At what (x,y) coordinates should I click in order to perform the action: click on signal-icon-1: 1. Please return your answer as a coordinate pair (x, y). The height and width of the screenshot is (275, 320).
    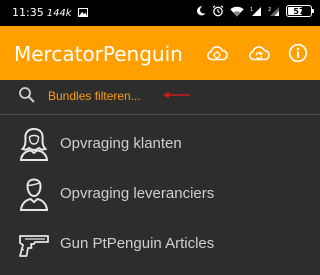
    Looking at the image, I should click on (255, 11).